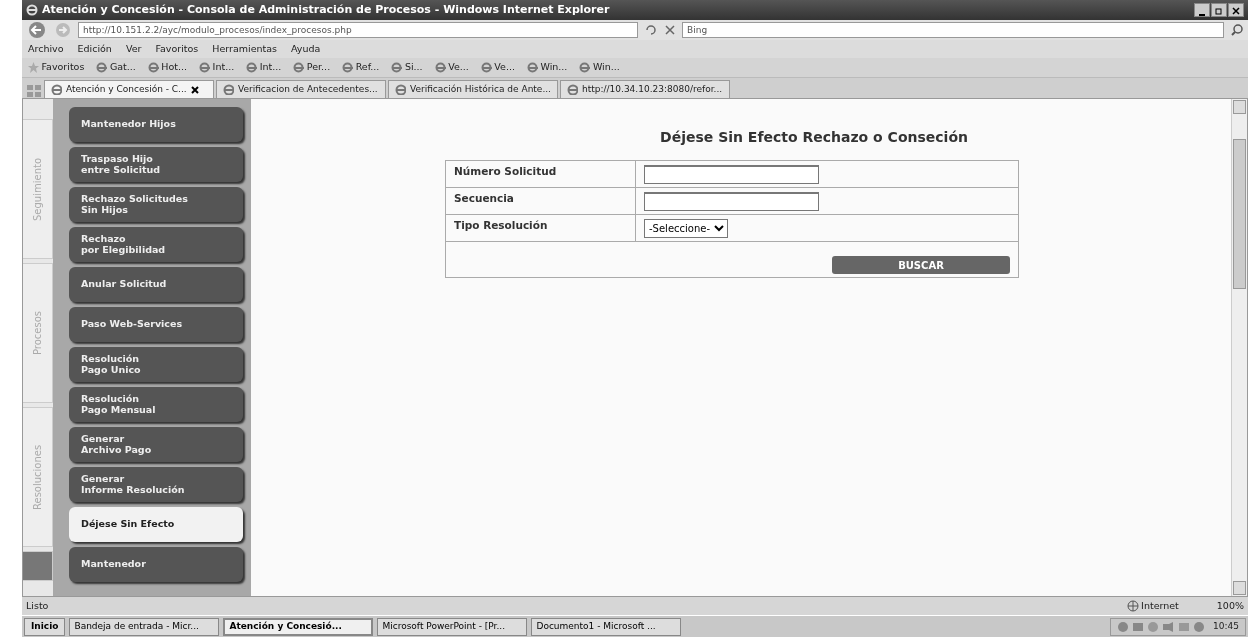  I want to click on sidebar-button: Rechazo por Elegibilidad, so click(156, 244).